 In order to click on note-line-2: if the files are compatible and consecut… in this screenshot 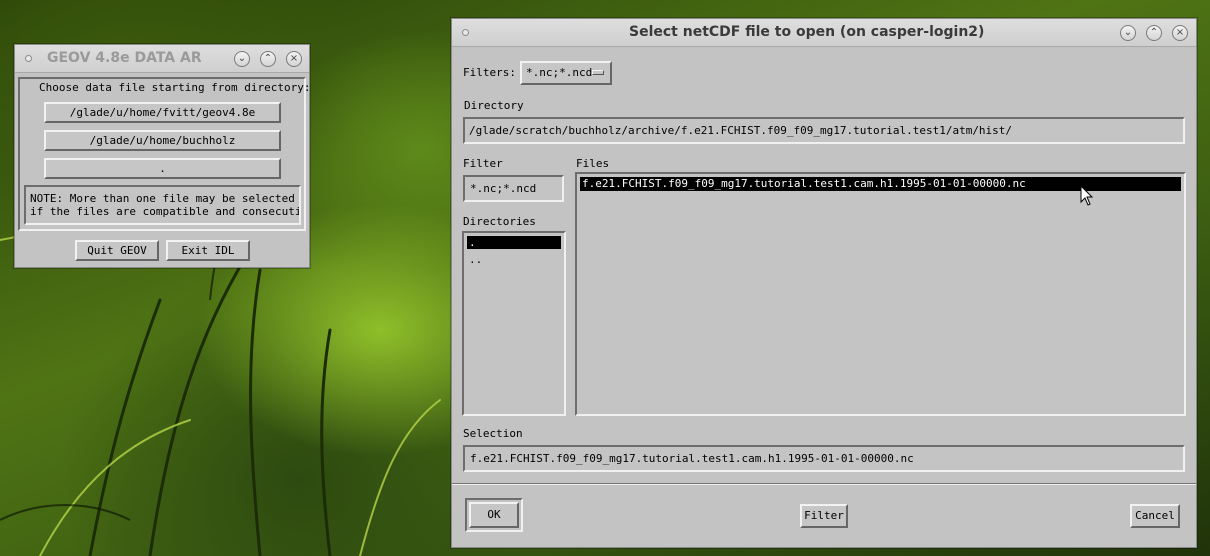, I will do `click(165, 211)`.